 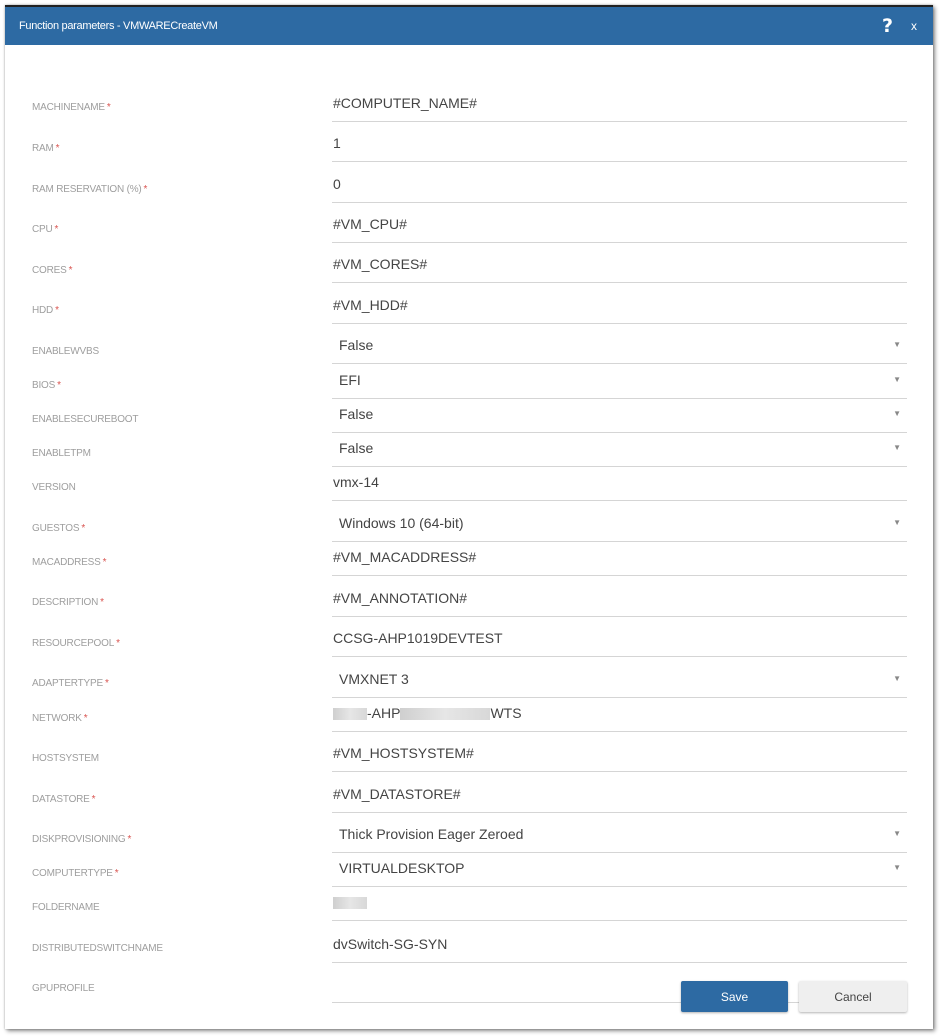 I want to click on param-label: CPU *, so click(x=45, y=229).